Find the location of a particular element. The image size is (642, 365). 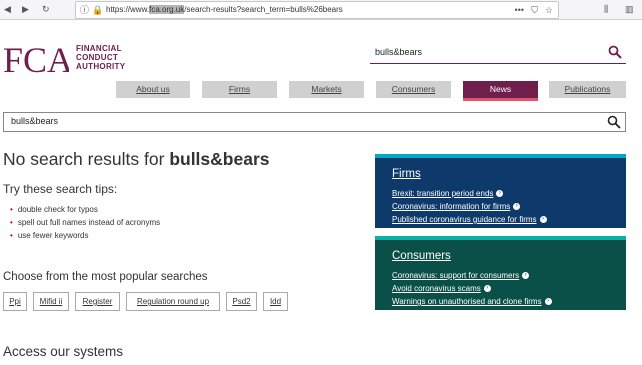

consumers-link: Coronavirus: support for consumers › is located at coordinates (461, 275).